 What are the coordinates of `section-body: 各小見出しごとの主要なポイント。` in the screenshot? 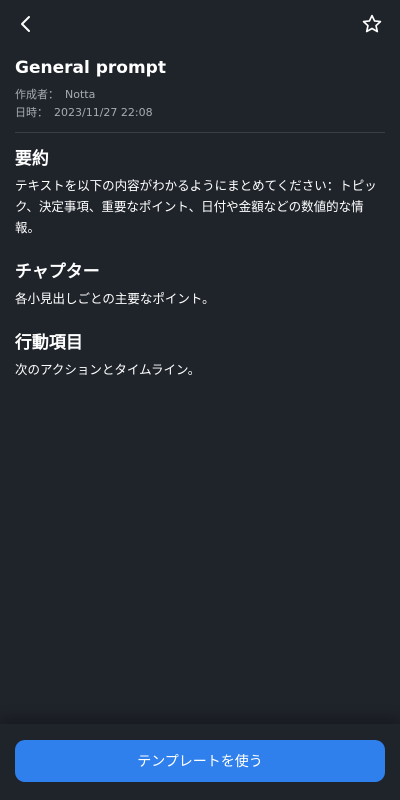 It's located at (115, 298).